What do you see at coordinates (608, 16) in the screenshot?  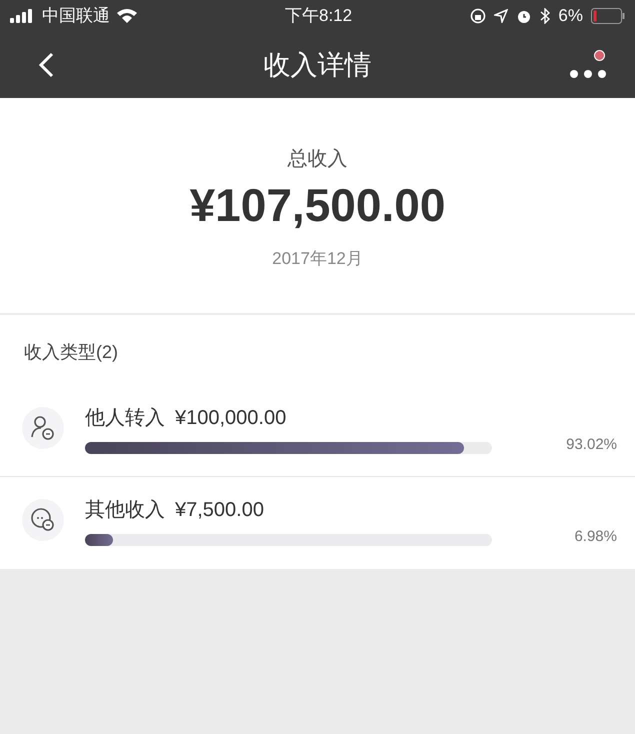 I see `battery-icon` at bounding box center [608, 16].